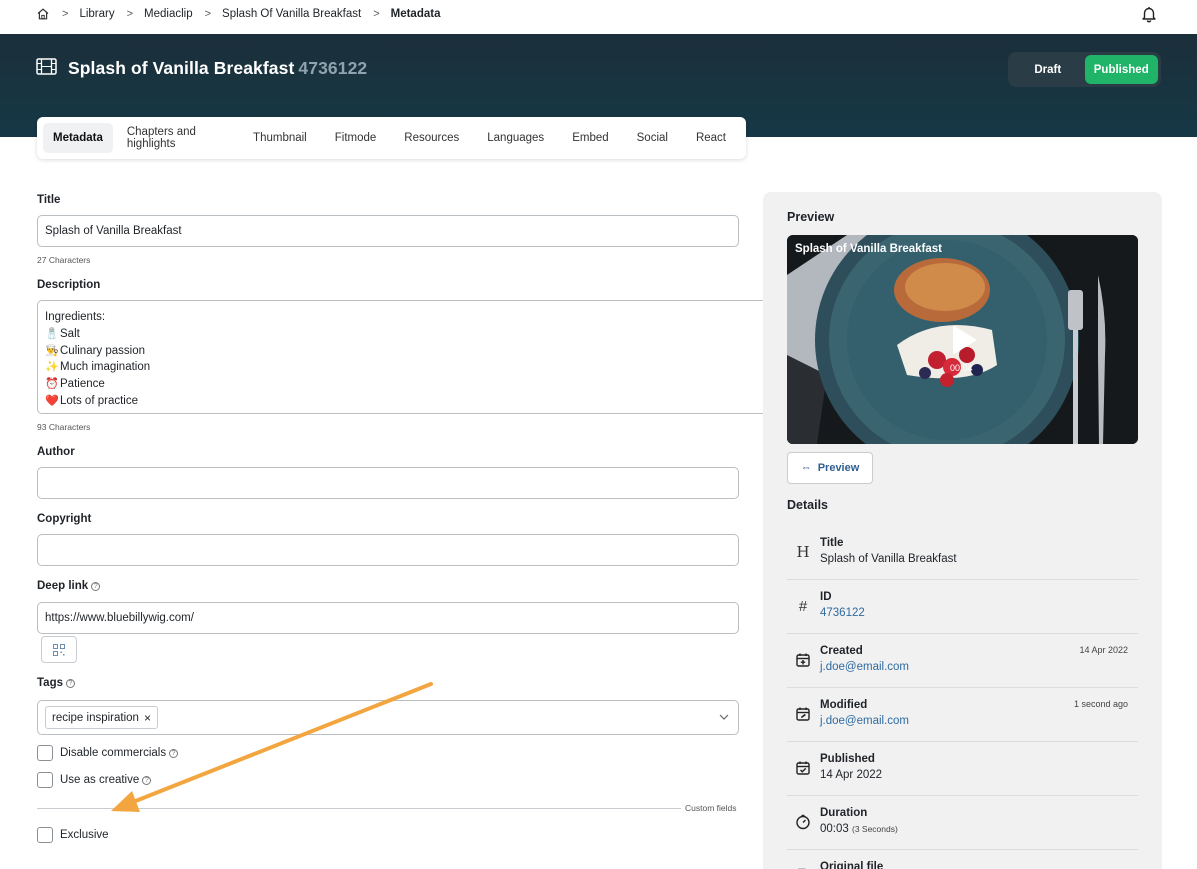  I want to click on tab-chapters: Chapters and highlights, so click(176, 138).